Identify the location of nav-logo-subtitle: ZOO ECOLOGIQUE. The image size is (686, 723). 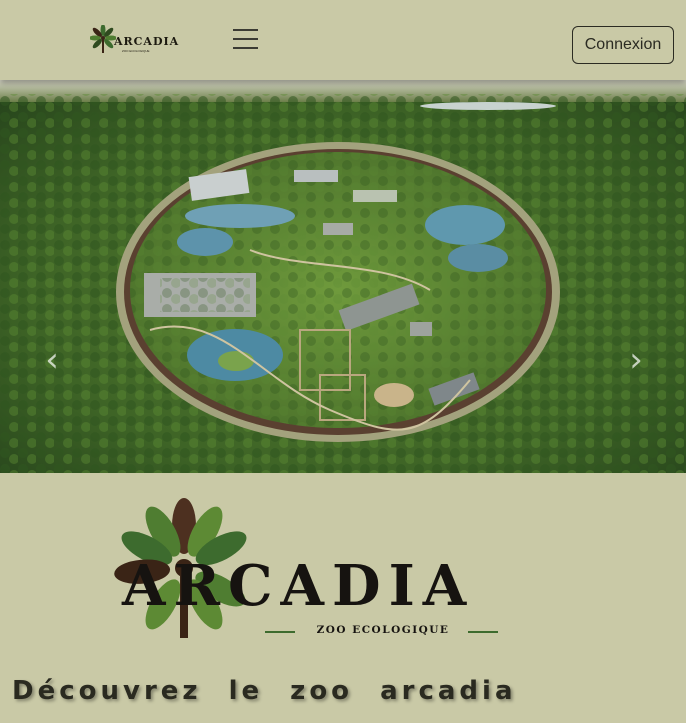
(136, 51).